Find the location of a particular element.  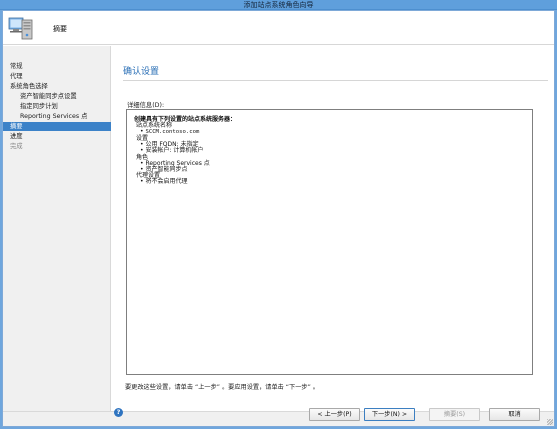

help-icon: ? is located at coordinates (118, 412).